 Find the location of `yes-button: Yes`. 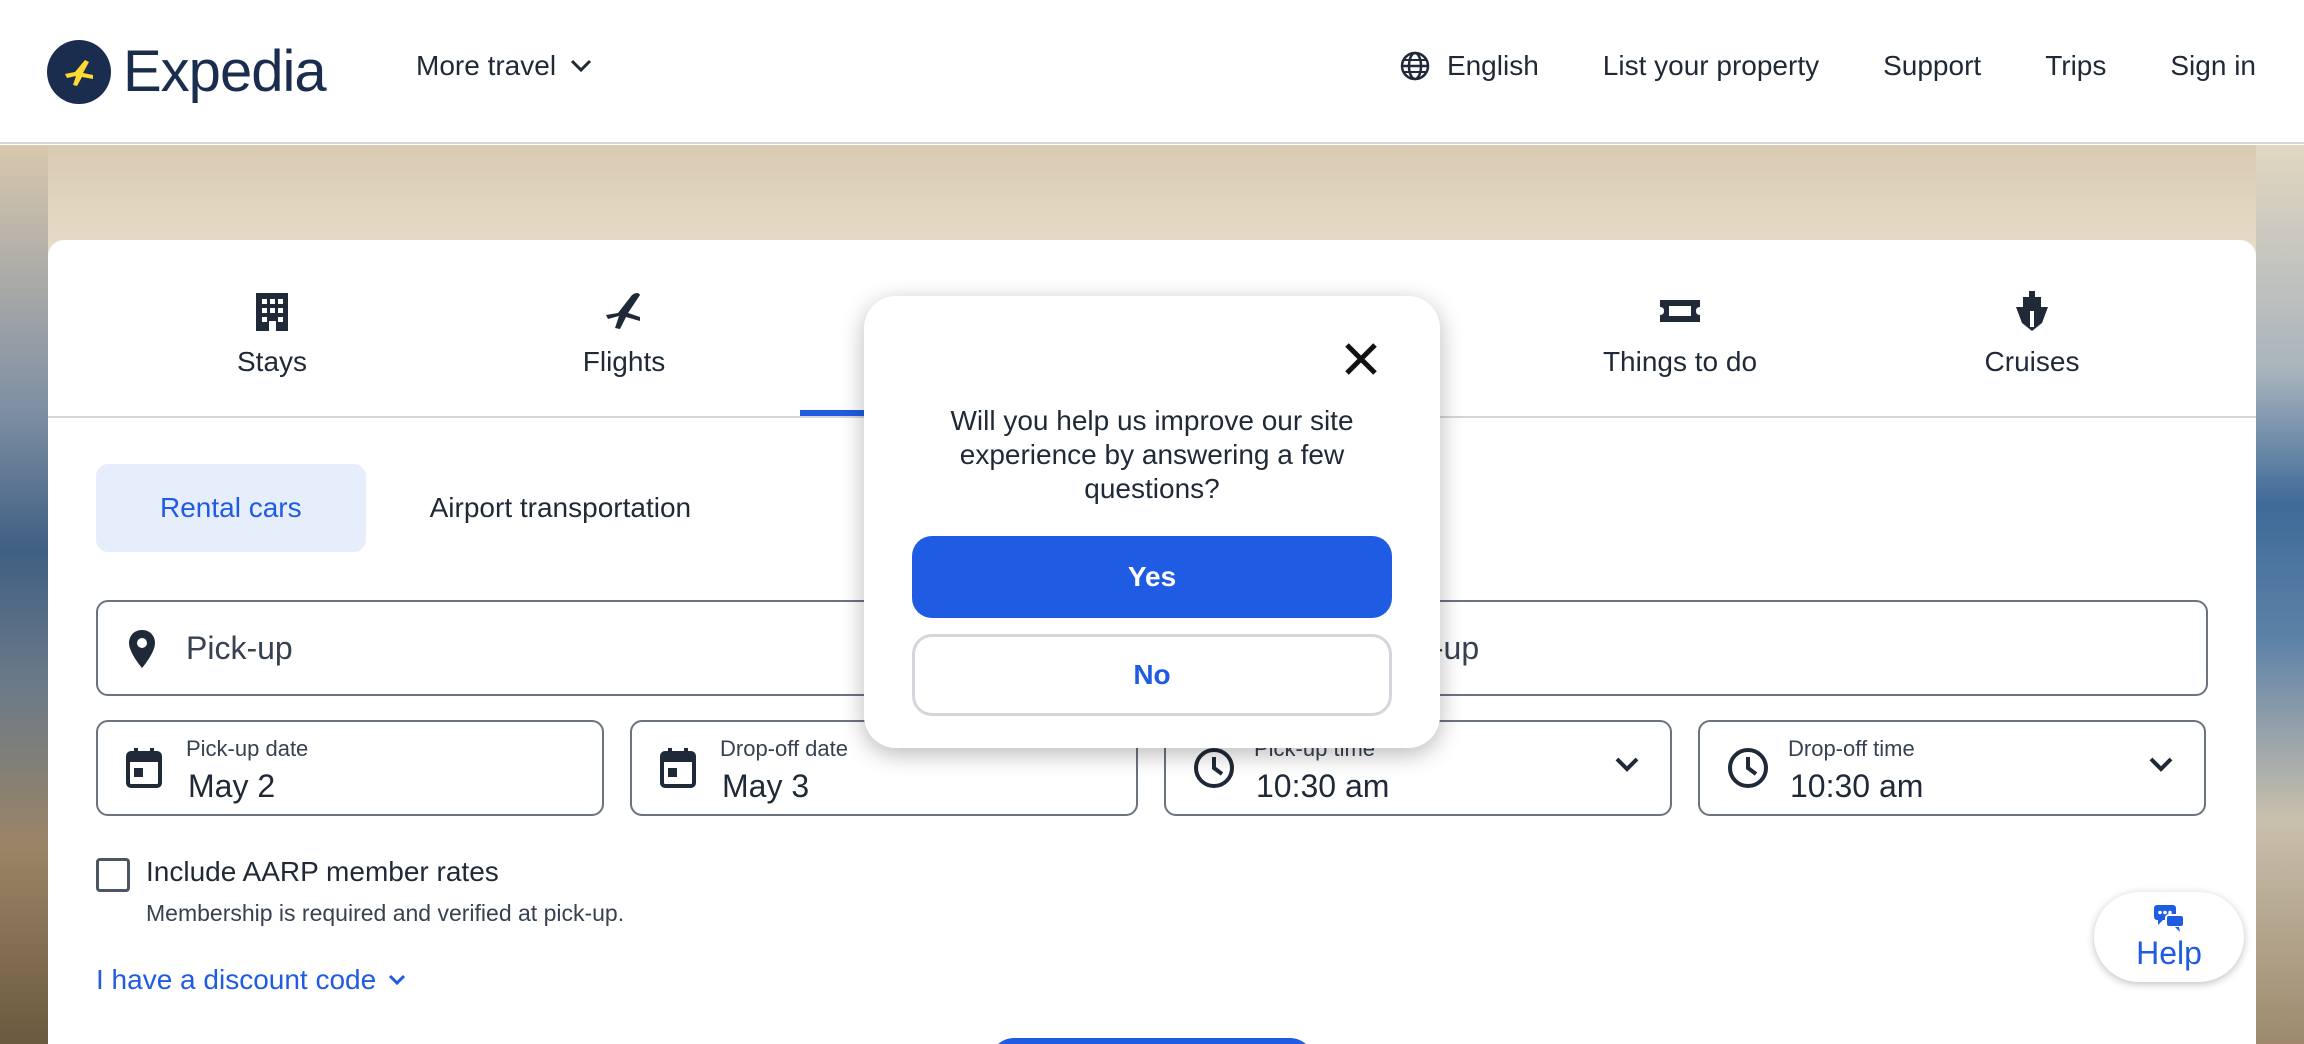

yes-button: Yes is located at coordinates (1152, 577).